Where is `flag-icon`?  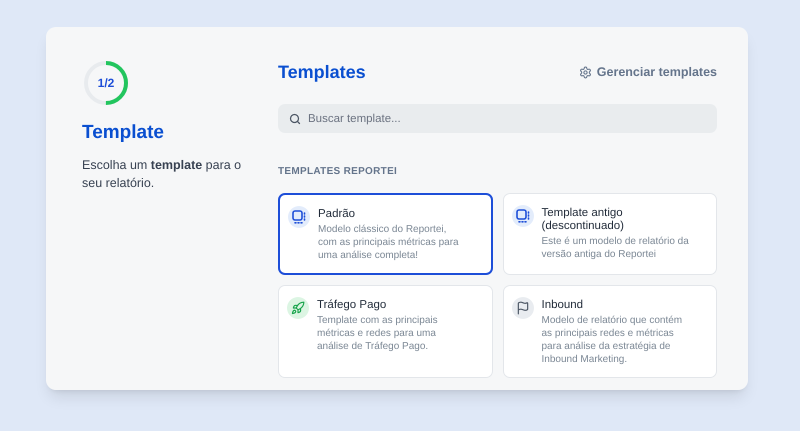
flag-icon is located at coordinates (523, 308).